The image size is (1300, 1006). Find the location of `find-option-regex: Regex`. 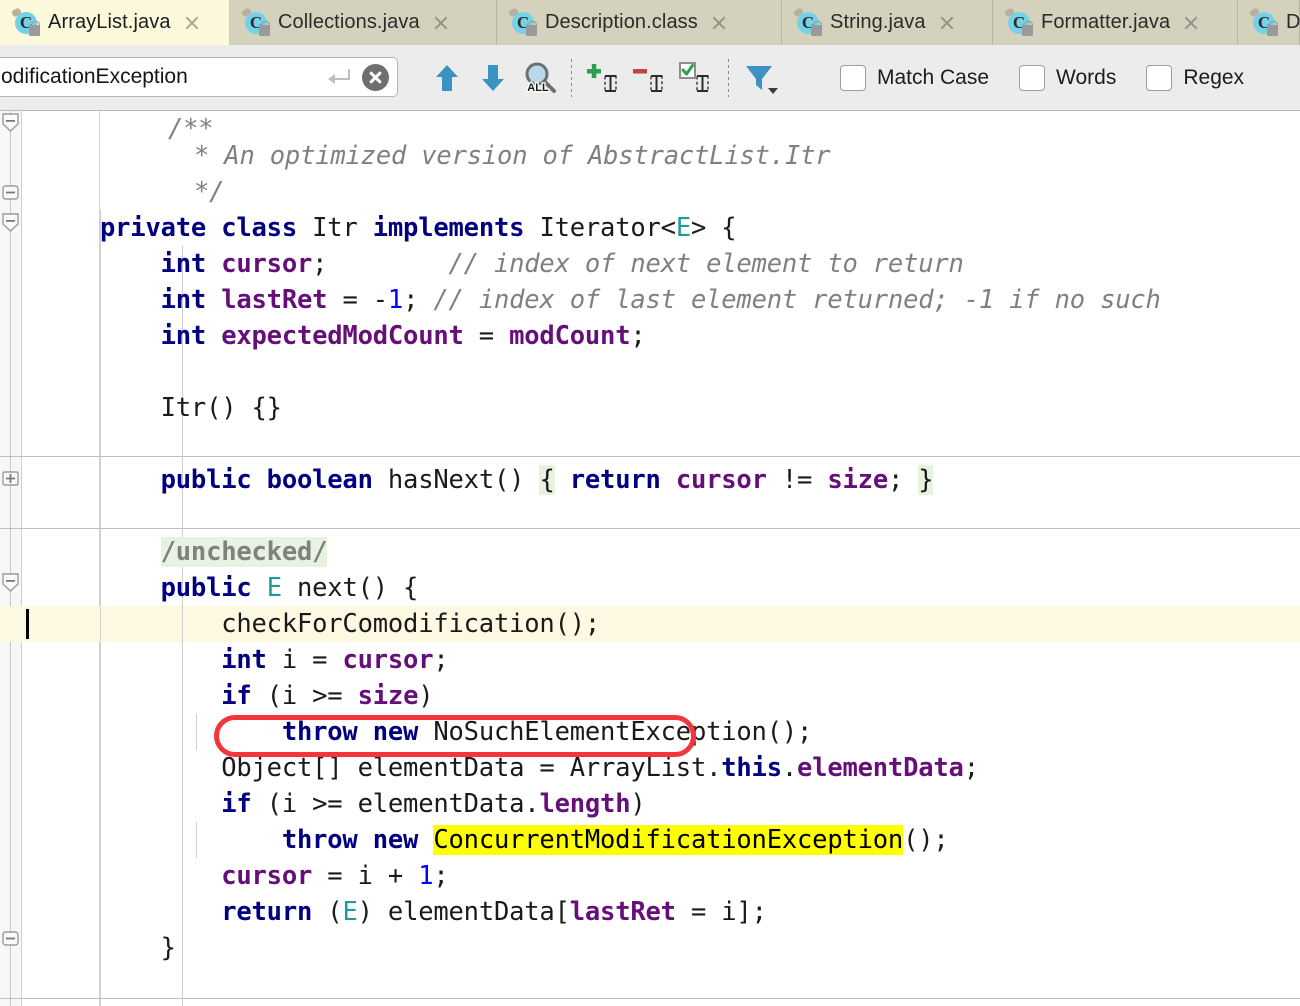

find-option-regex: Regex is located at coordinates (1195, 78).